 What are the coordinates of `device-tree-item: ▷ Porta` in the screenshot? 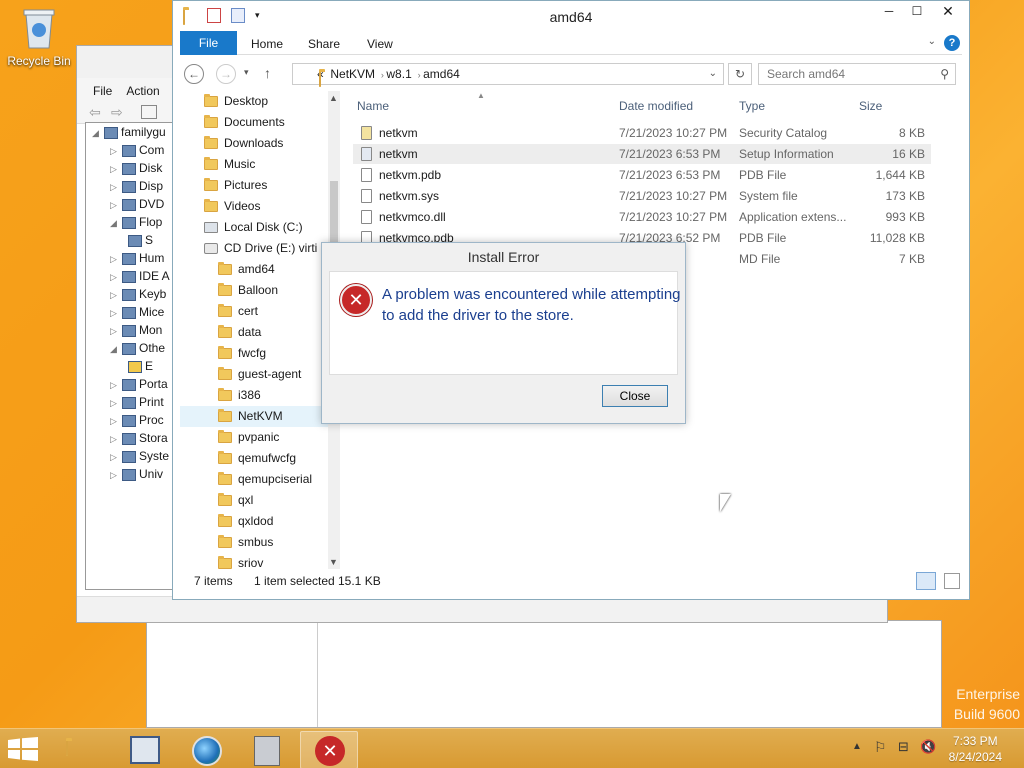 It's located at (130, 384).